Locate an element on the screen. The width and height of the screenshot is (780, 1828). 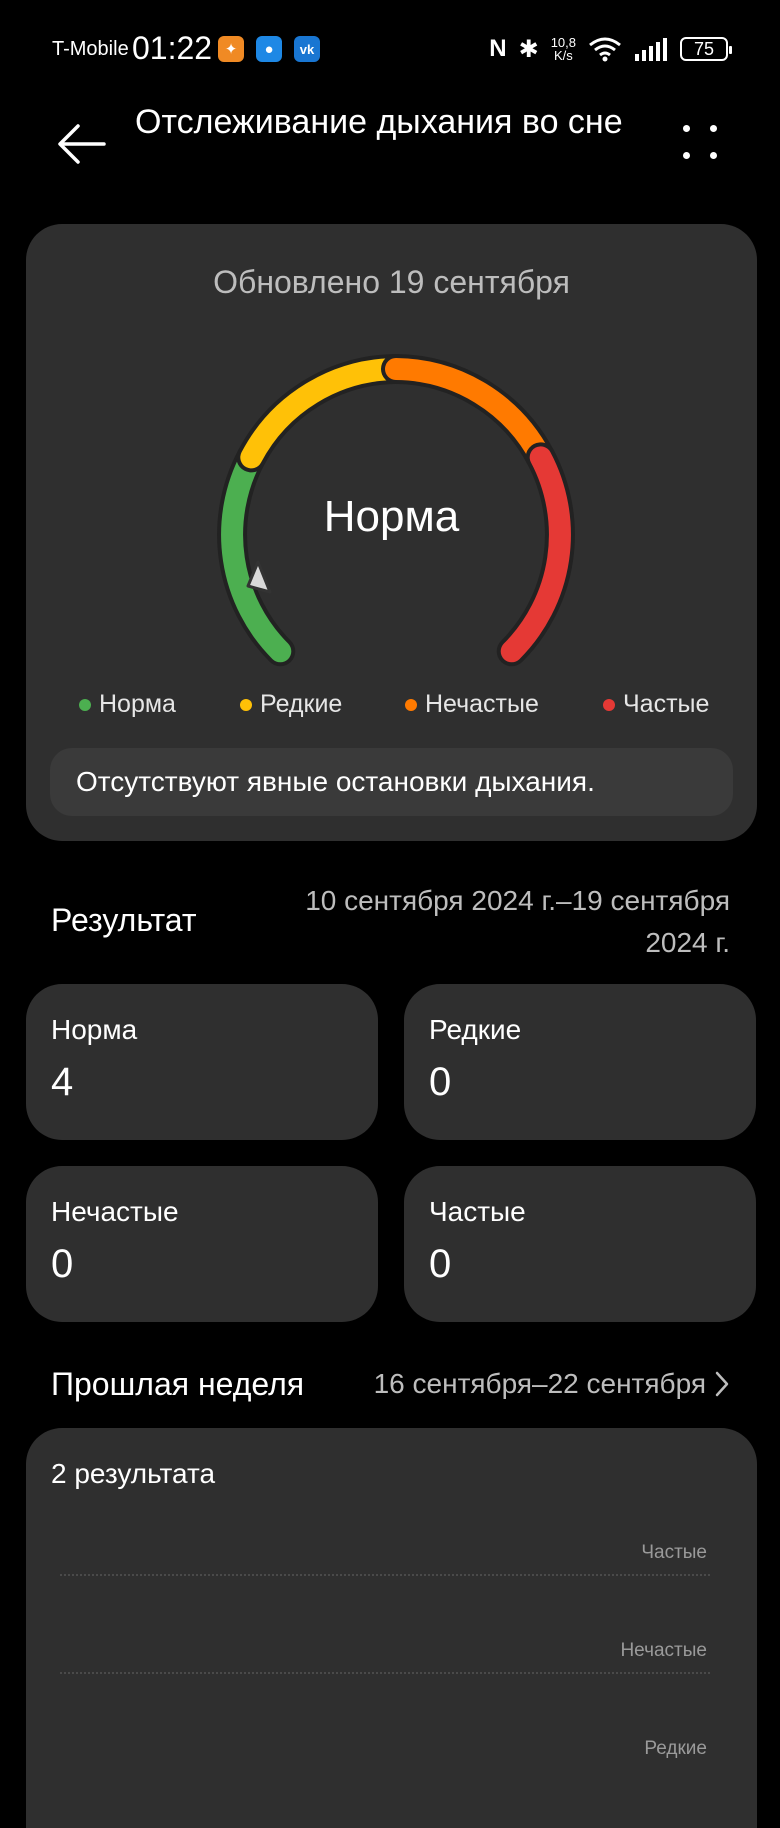
result-title: Результат is located at coordinates (124, 920).